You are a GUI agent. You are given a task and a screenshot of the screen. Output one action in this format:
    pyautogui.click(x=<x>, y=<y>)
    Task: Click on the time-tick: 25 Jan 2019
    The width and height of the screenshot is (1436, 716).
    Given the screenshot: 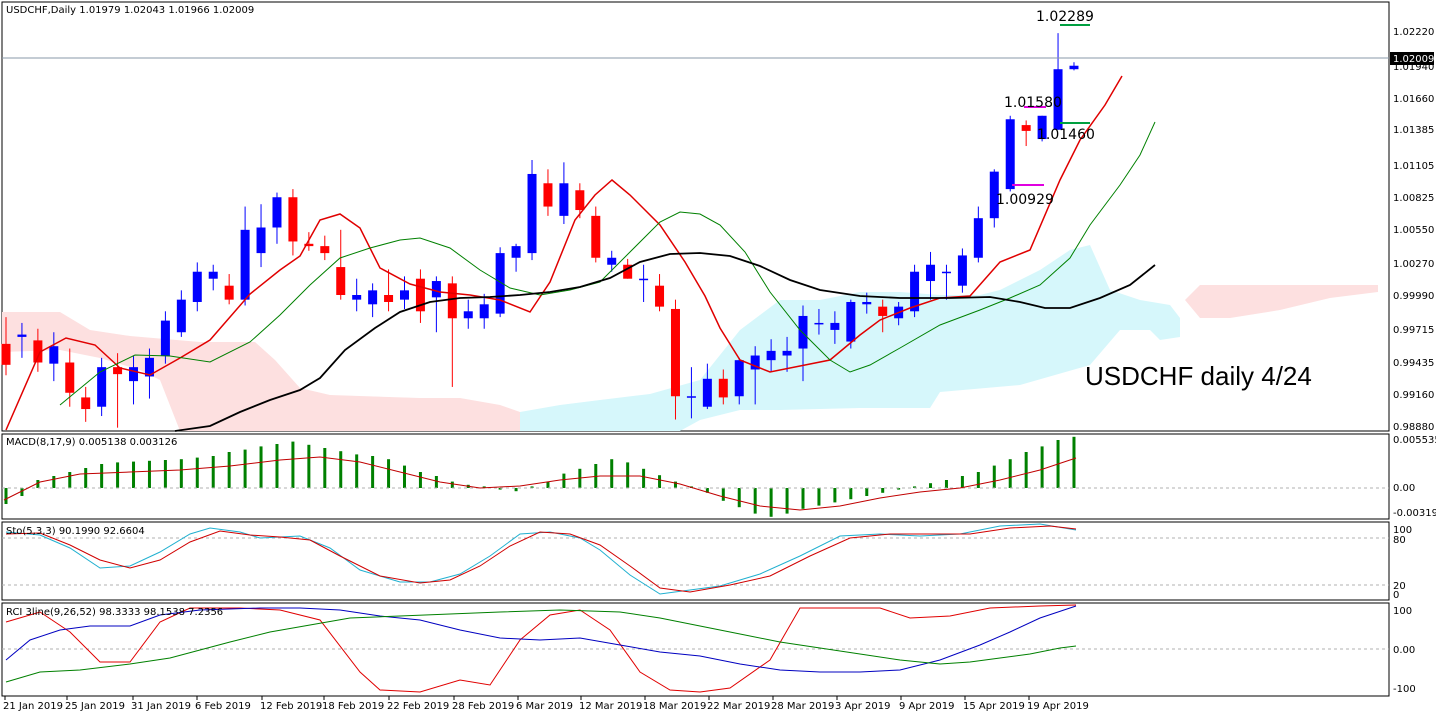 What is the action you would take?
    pyautogui.click(x=95, y=706)
    